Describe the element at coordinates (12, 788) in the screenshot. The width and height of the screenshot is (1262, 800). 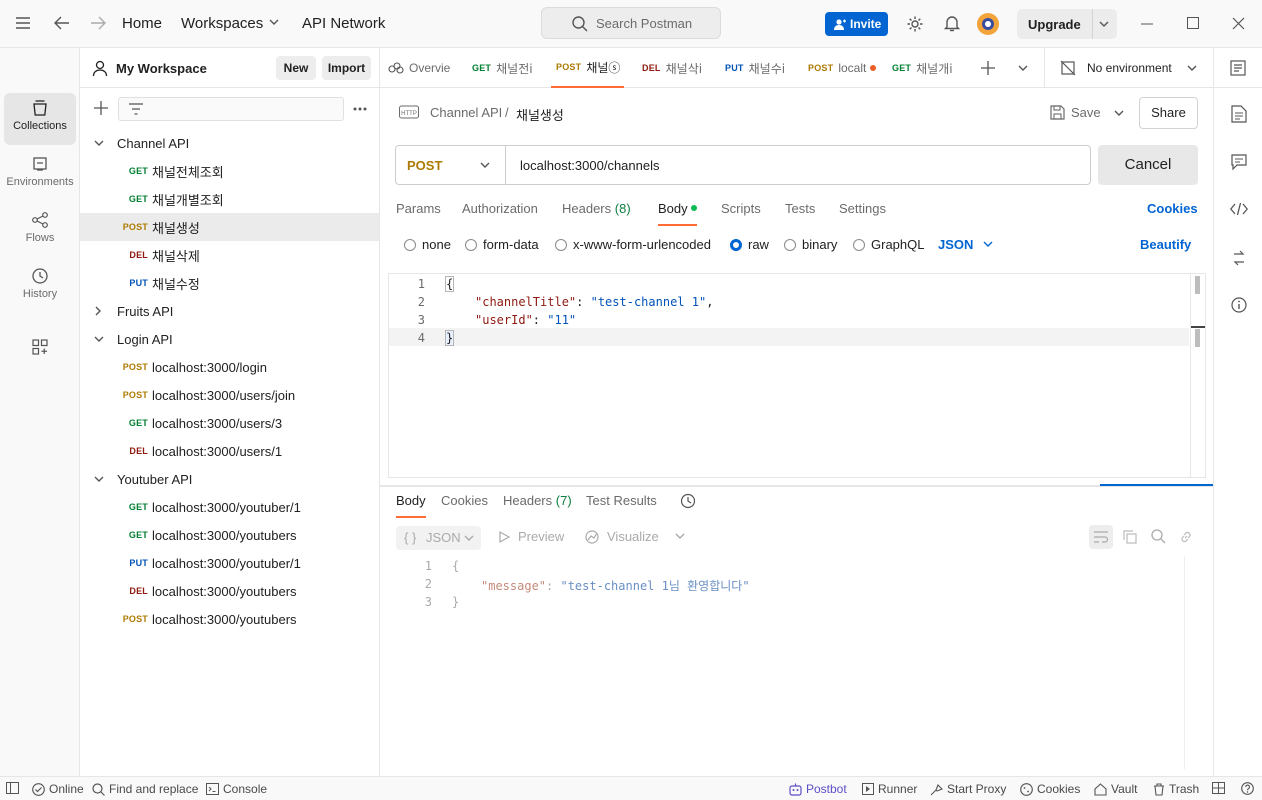
I see `toggle-sidebar-icon` at that location.